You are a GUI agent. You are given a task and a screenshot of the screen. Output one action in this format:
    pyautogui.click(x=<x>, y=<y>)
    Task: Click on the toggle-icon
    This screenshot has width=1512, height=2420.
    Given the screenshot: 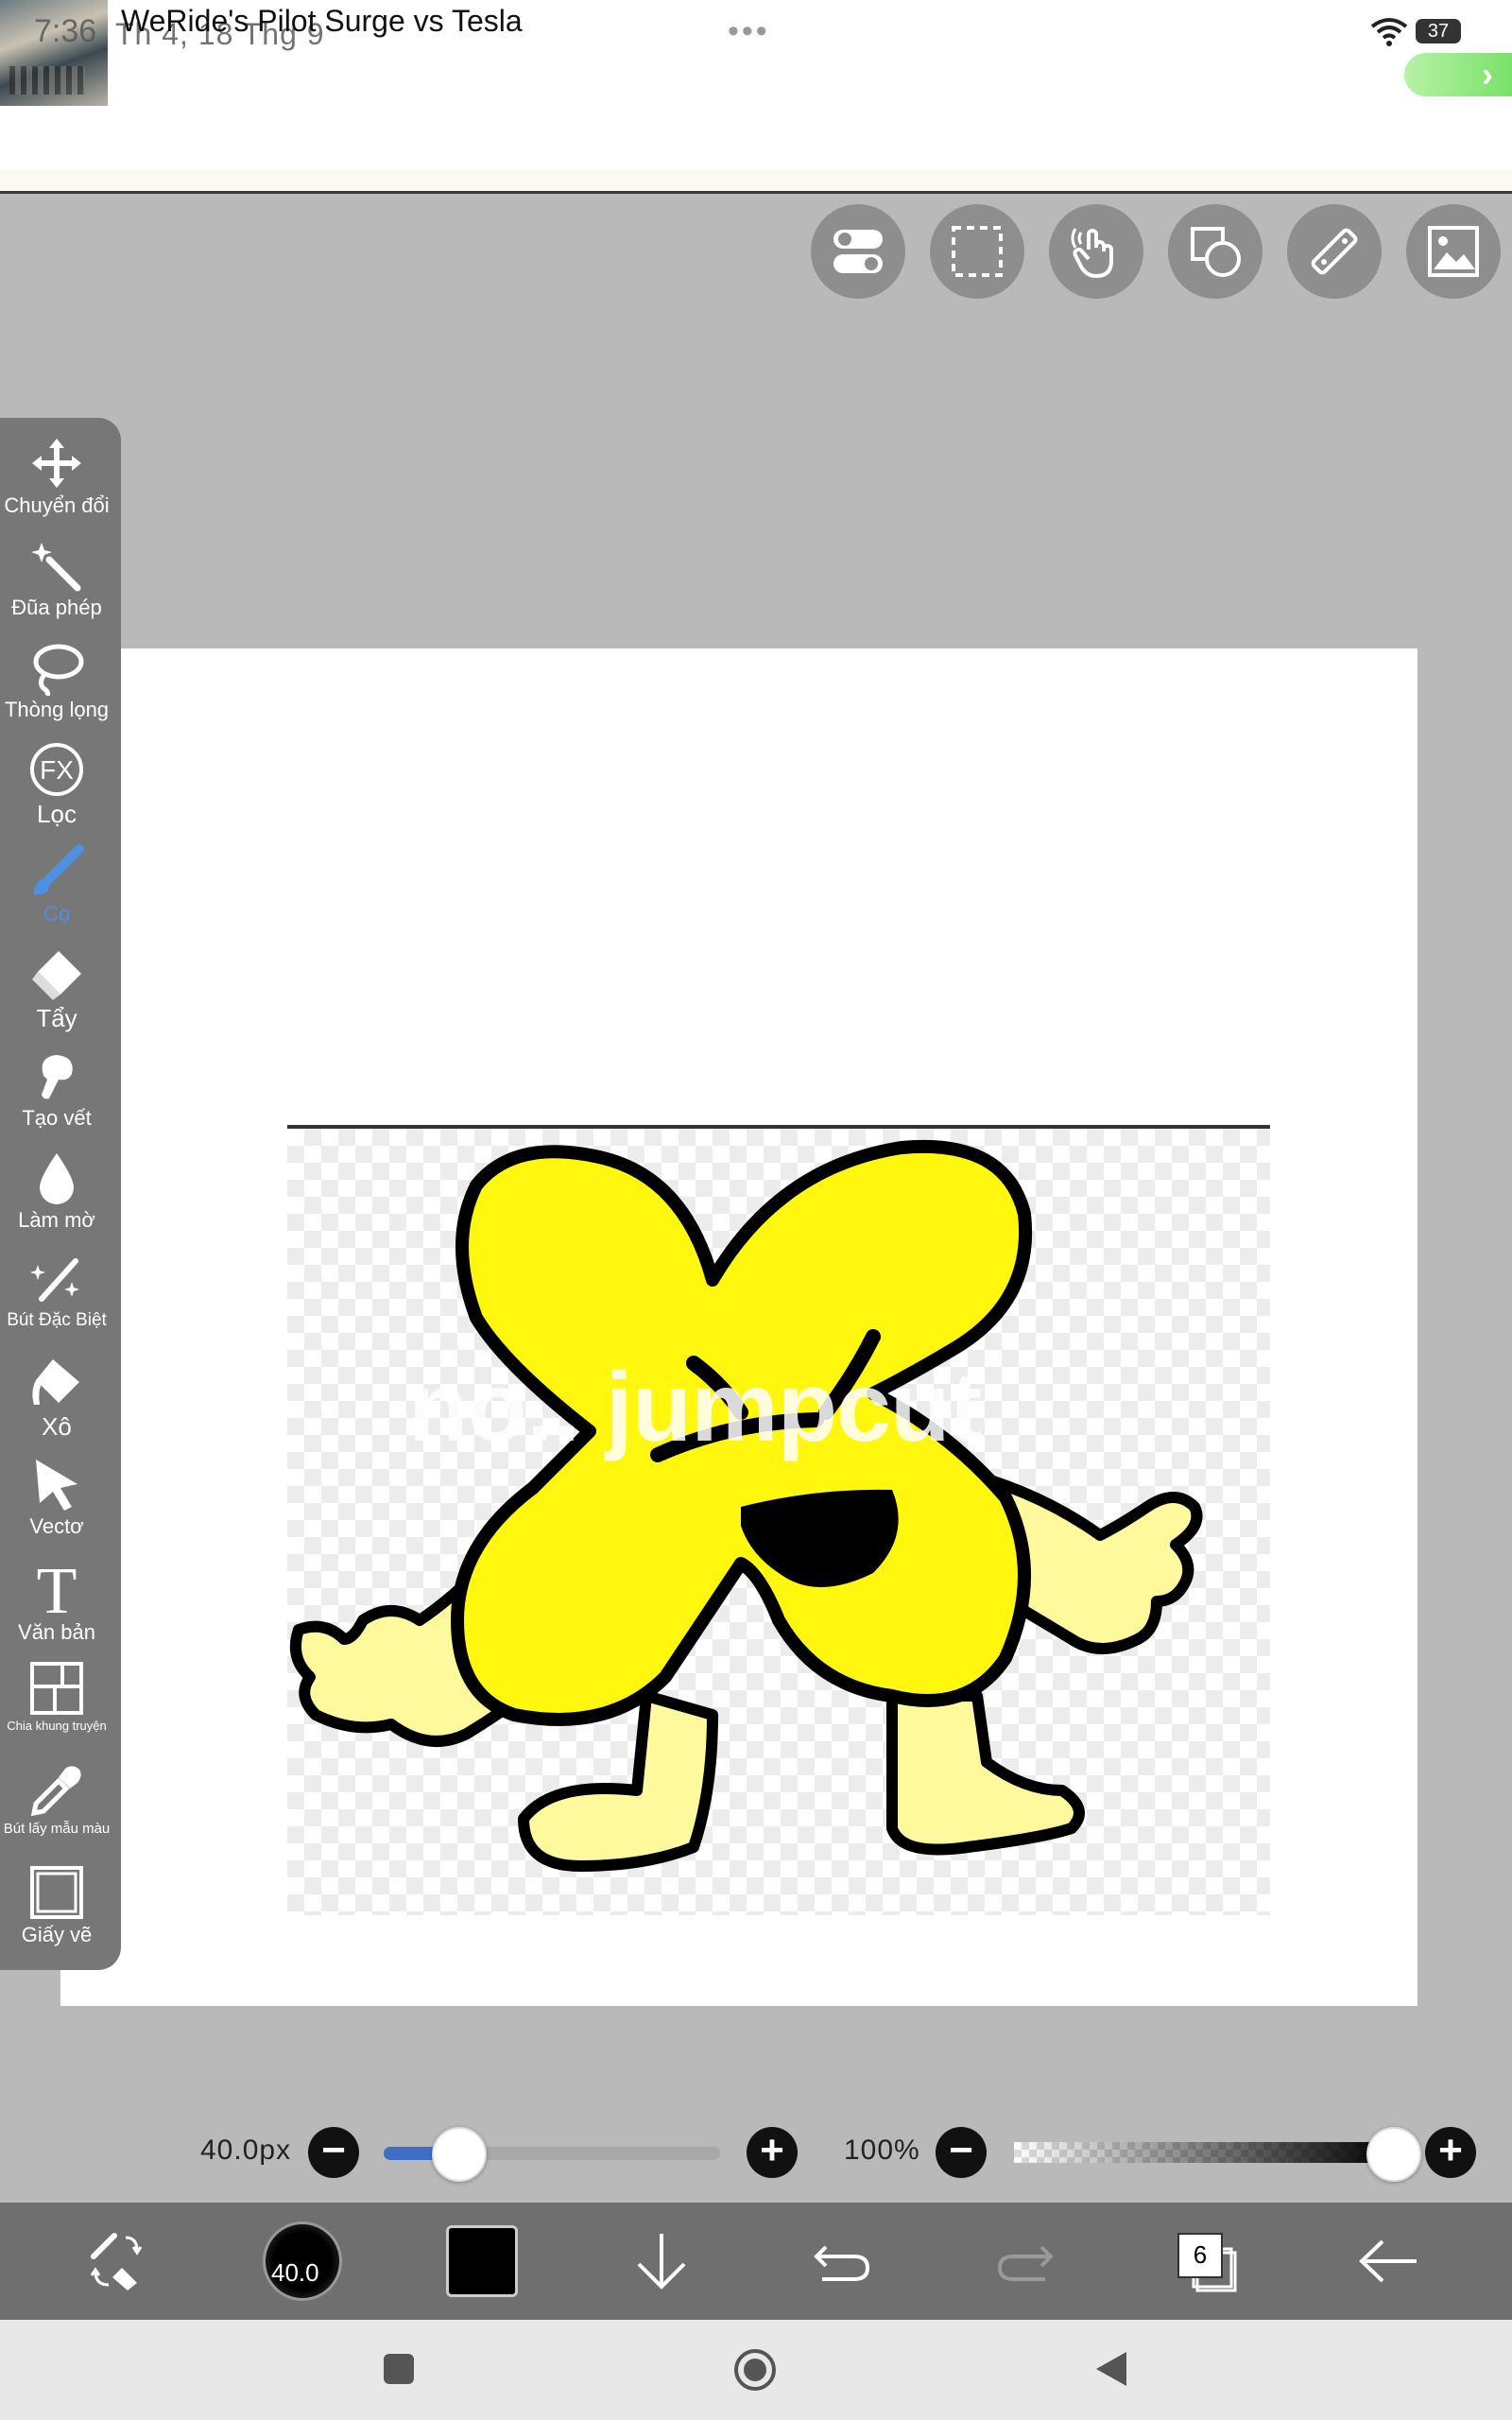 What is the action you would take?
    pyautogui.click(x=858, y=251)
    